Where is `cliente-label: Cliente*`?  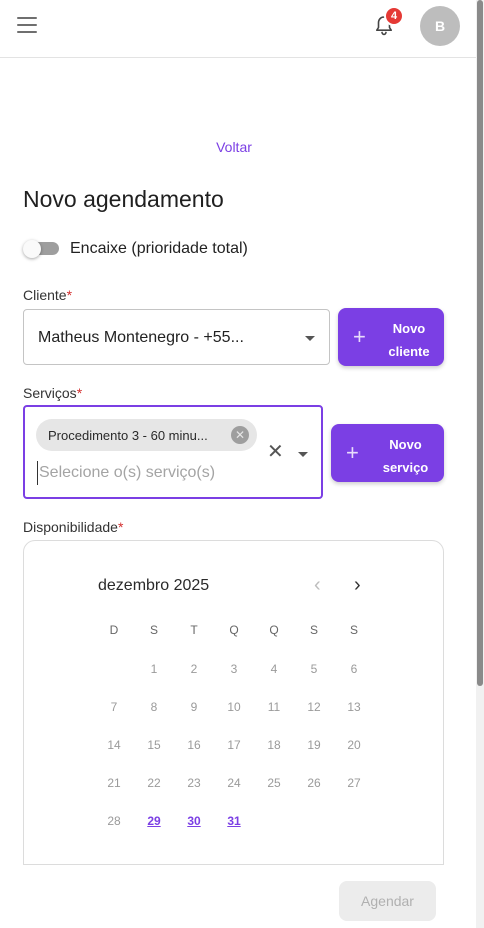
cliente-label: Cliente* is located at coordinates (47, 295).